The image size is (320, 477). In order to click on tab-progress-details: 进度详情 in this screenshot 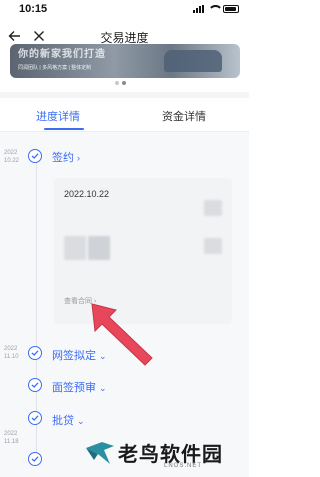, I will do `click(58, 116)`.